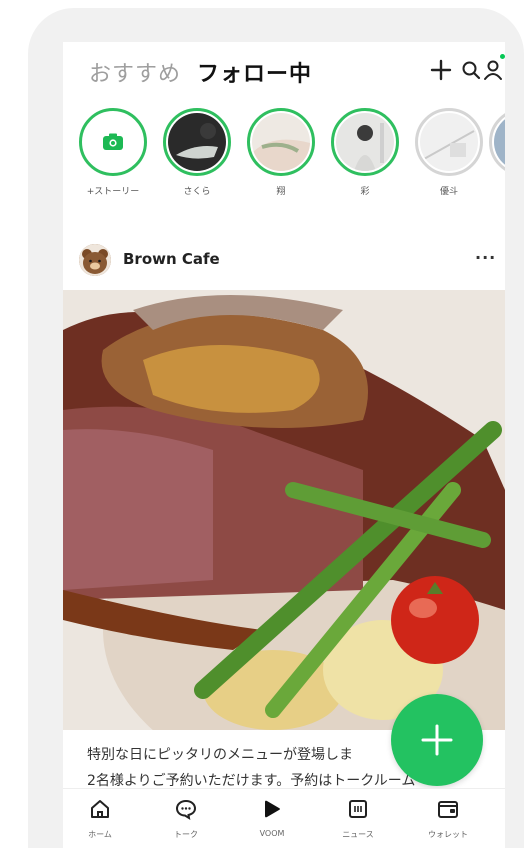 The width and height of the screenshot is (528, 848). I want to click on create-post-button, so click(437, 740).